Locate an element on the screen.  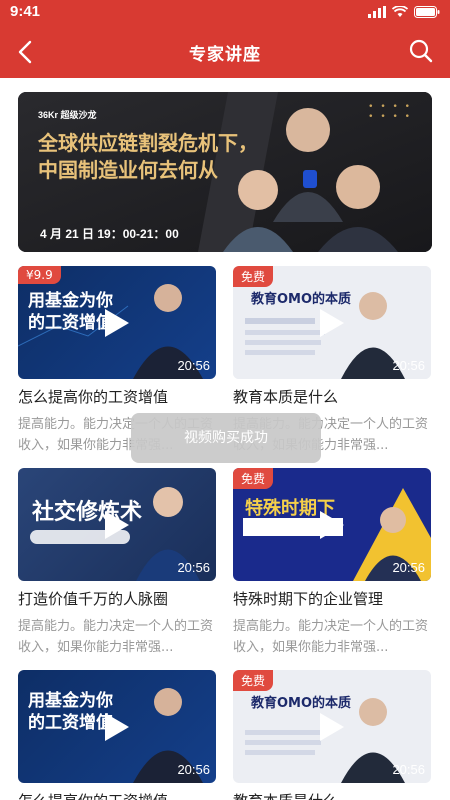
course-title: 打造价值千万的人脉圈 is located at coordinates (93, 599).